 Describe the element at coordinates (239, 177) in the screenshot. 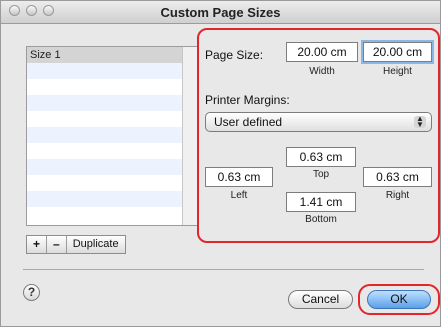

I see `left-margin-field: 0.63 cm` at that location.